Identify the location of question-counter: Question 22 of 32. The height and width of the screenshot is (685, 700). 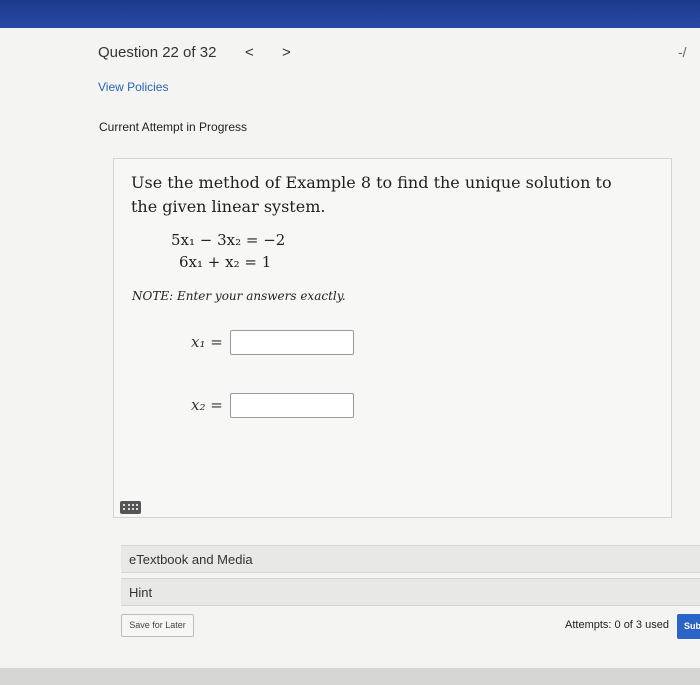
(157, 52).